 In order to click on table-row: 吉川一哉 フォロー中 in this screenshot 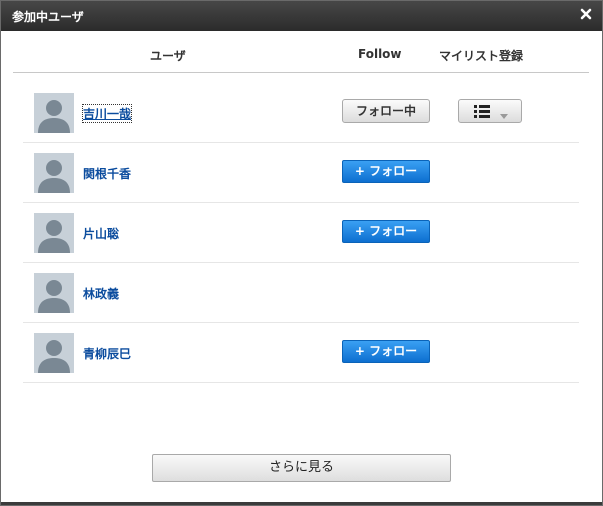, I will do `click(301, 113)`.